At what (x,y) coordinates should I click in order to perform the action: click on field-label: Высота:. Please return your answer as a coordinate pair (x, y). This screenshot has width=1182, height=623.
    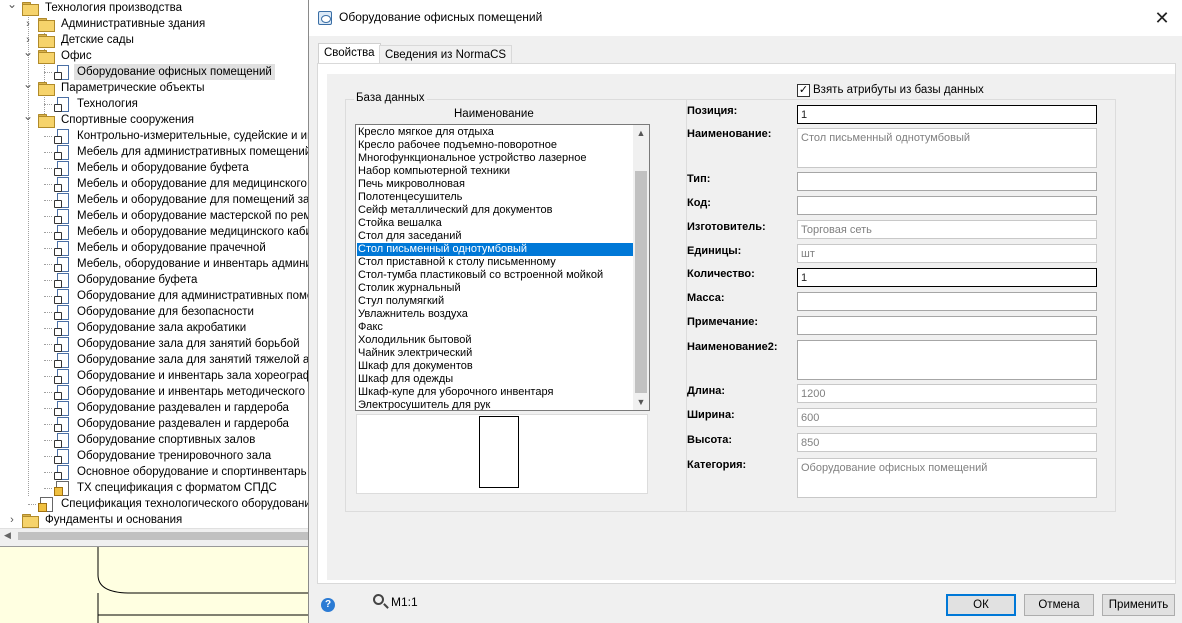
    Looking at the image, I should click on (710, 440).